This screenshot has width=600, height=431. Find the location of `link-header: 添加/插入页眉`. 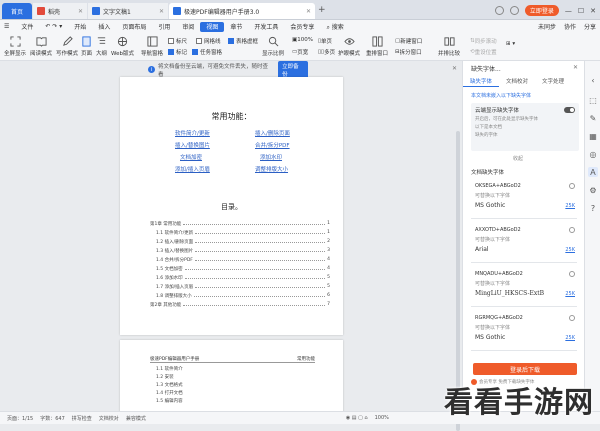

link-header: 添加/插入页眉 is located at coordinates (192, 169).